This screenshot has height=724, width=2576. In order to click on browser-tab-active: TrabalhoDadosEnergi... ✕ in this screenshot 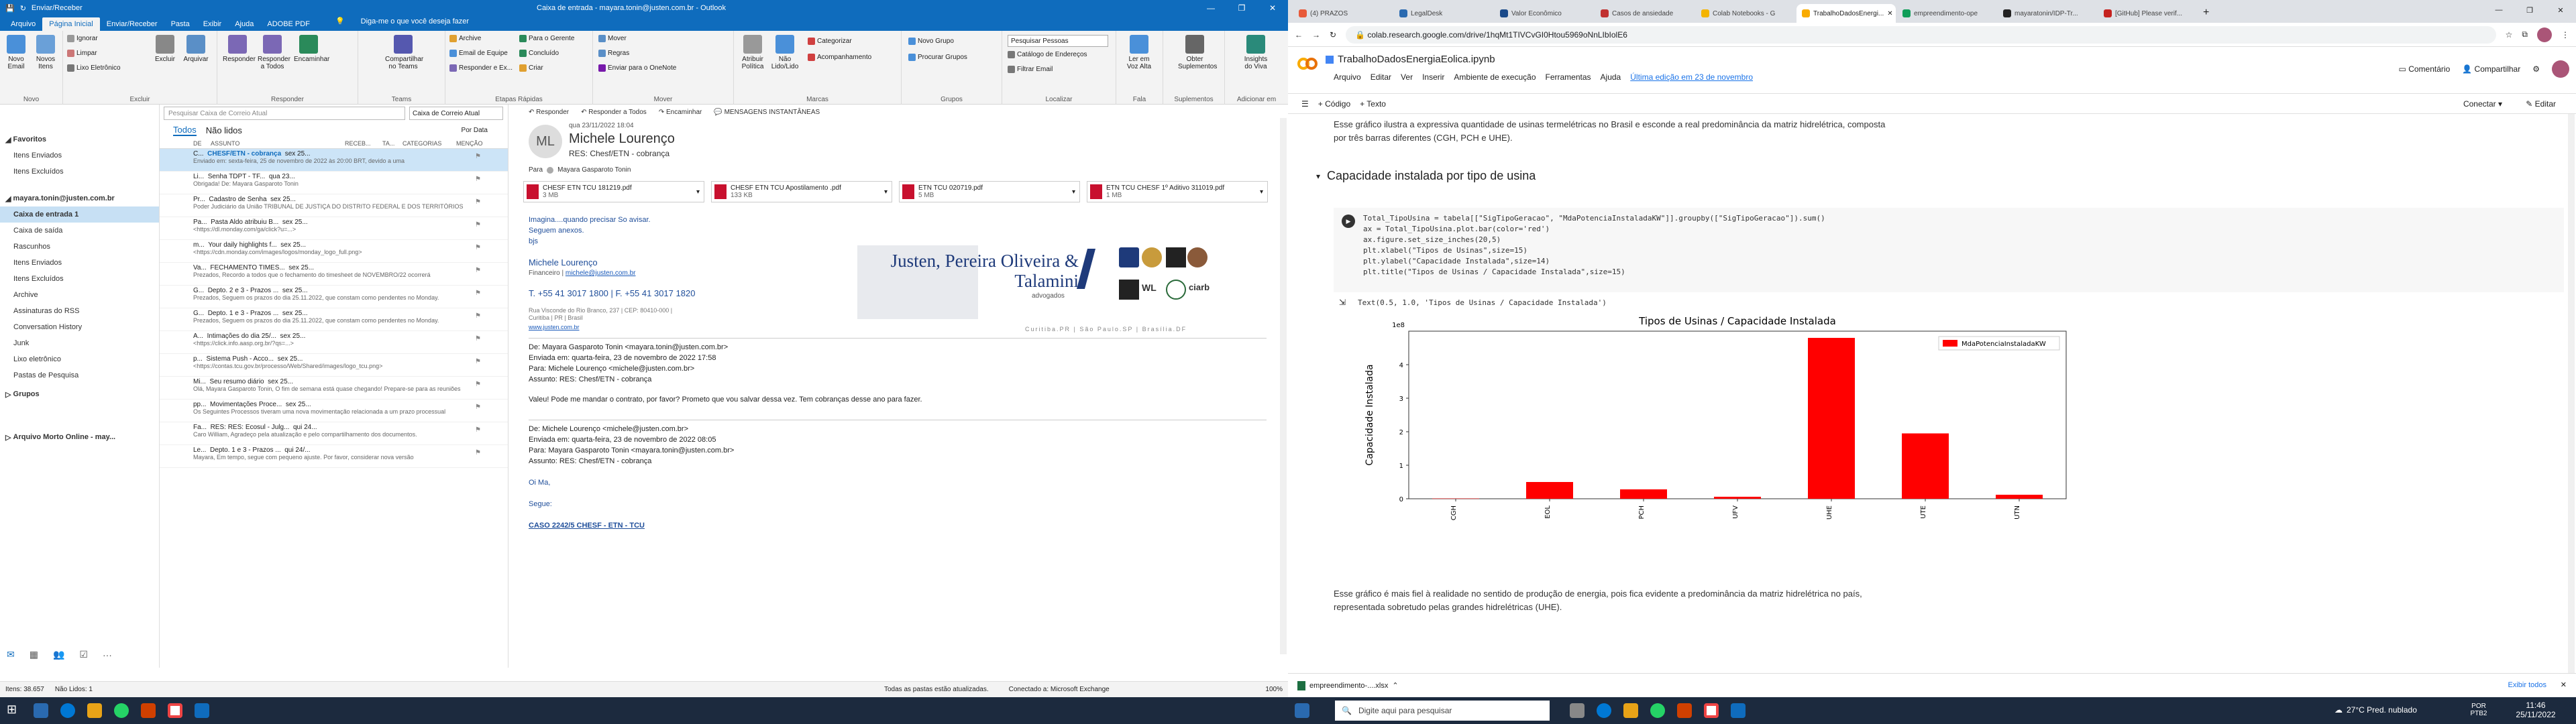, I will do `click(1846, 13)`.